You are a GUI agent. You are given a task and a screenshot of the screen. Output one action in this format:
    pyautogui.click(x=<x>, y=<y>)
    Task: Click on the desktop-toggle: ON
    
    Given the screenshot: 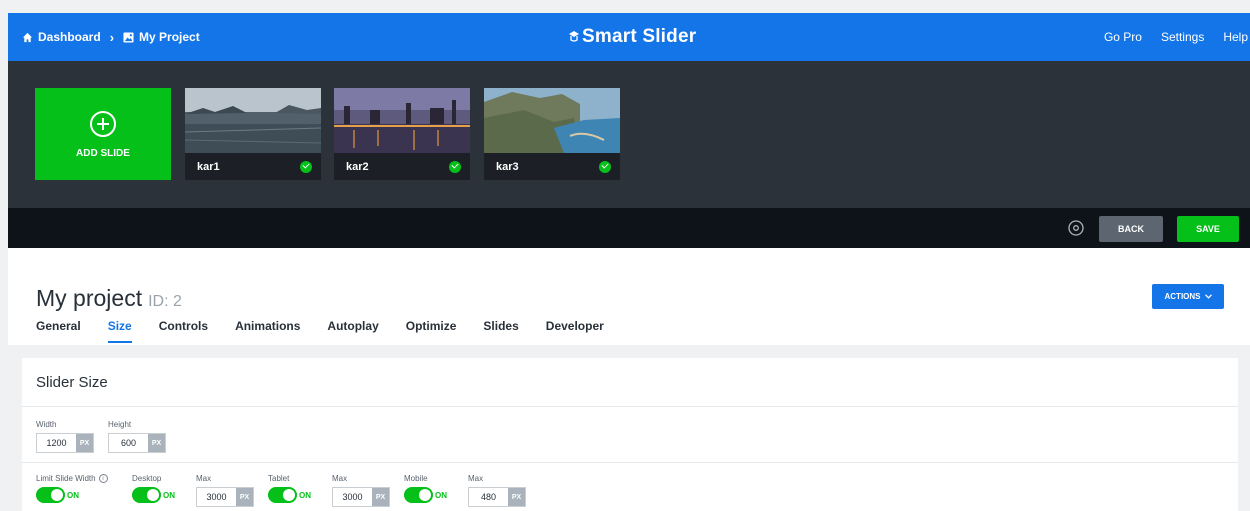 What is the action you would take?
    pyautogui.click(x=153, y=495)
    